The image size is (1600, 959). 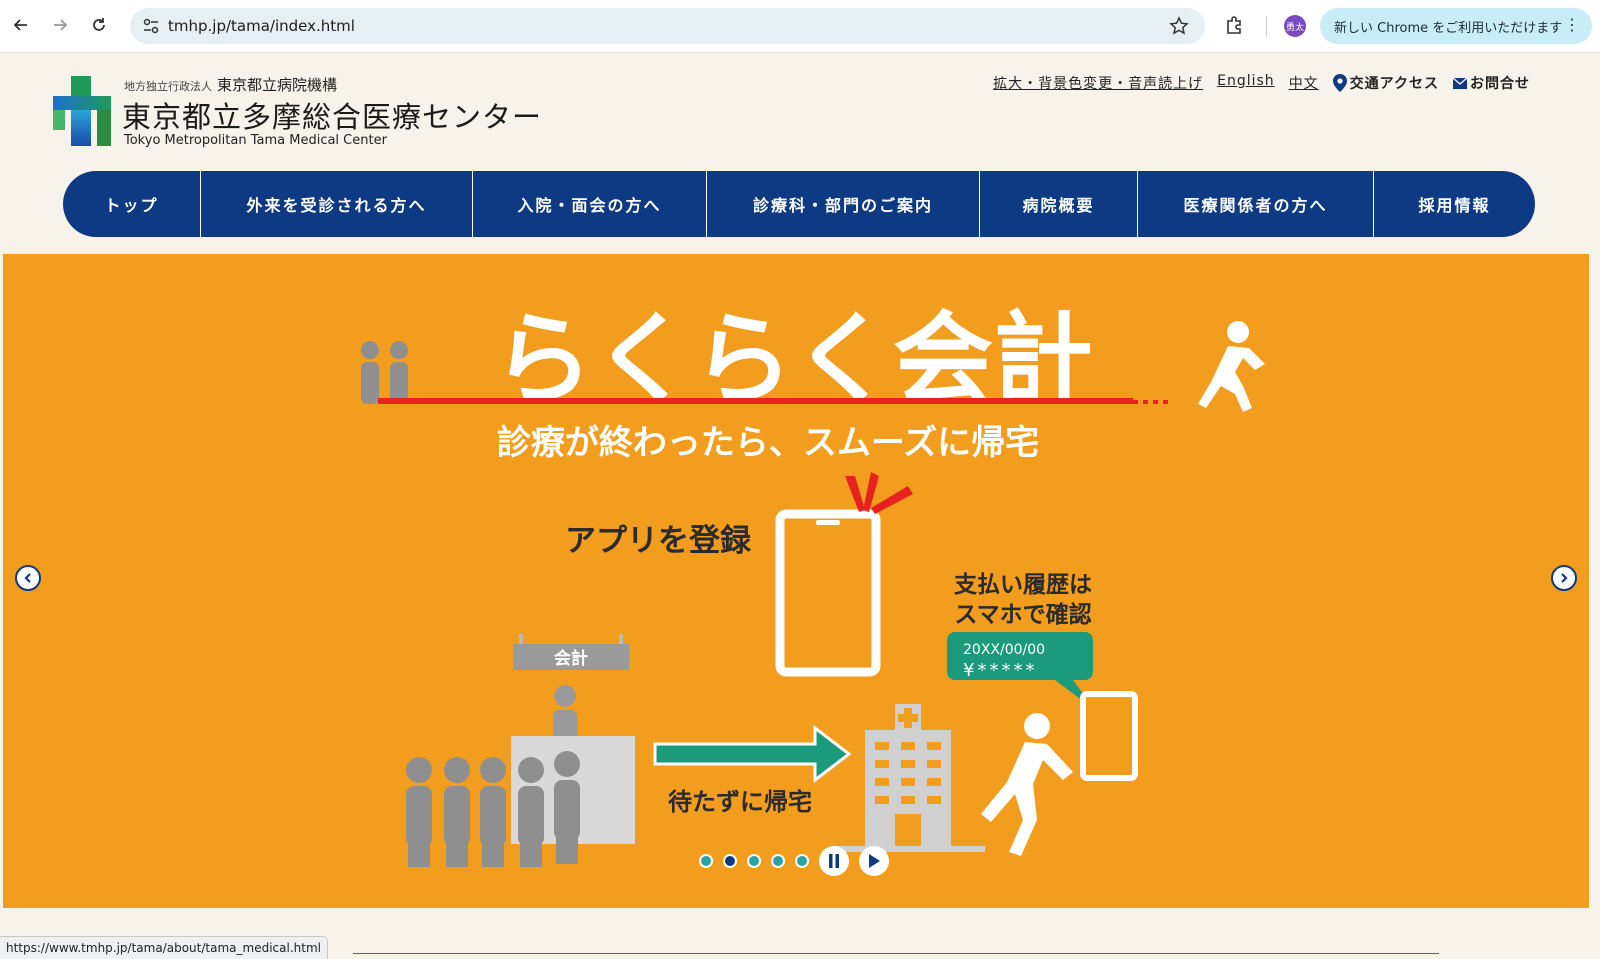 I want to click on carousel-pause-button, so click(x=834, y=861).